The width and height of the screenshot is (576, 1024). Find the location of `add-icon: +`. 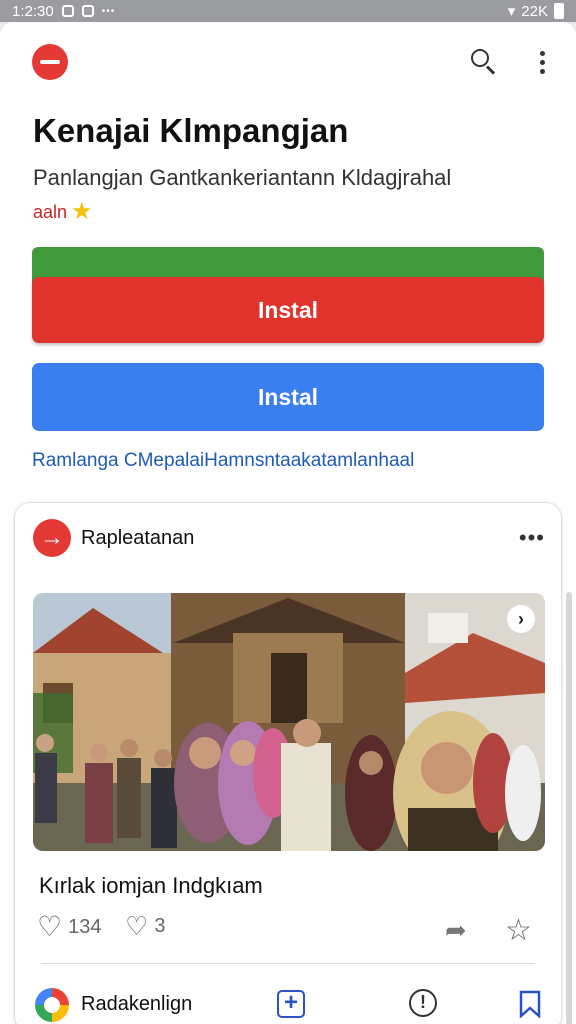

add-icon: + is located at coordinates (291, 1004).